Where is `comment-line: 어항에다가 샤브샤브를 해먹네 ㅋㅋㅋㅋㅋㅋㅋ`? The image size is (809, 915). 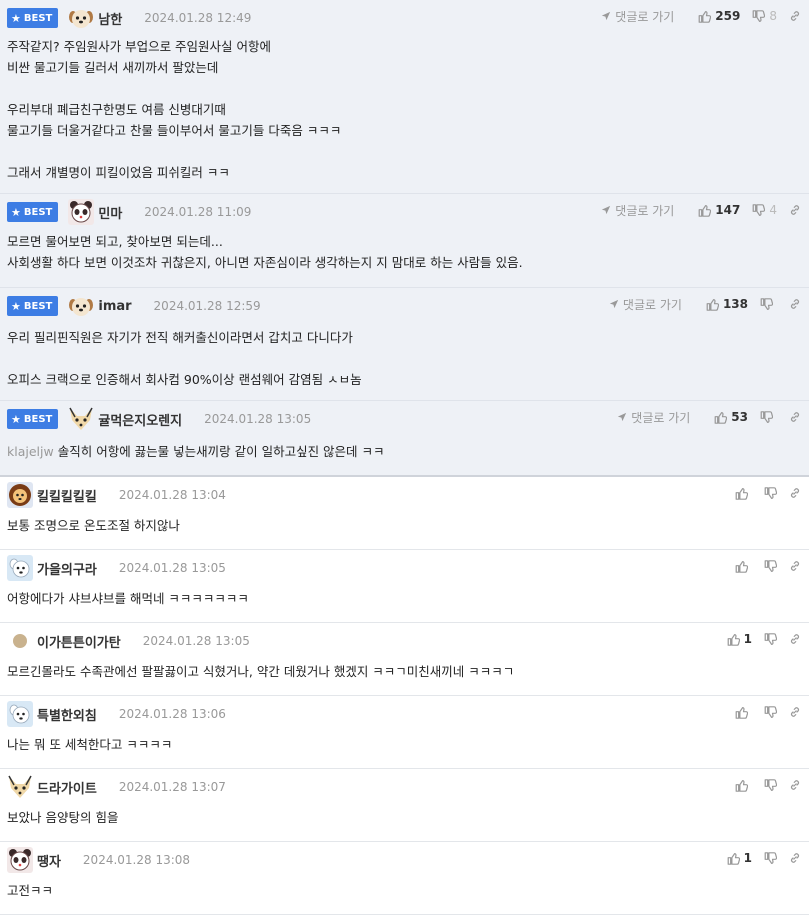 comment-line: 어항에다가 샤브샤브를 해먹네 ㅋㅋㅋㅋㅋㅋㅋ is located at coordinates (403, 598).